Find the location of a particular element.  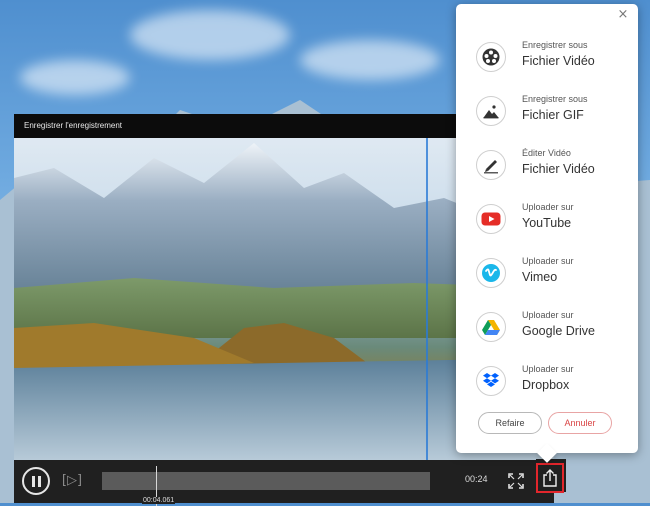

menu-item-youtube: Uploader sur YouTube is located at coordinates (551, 222).